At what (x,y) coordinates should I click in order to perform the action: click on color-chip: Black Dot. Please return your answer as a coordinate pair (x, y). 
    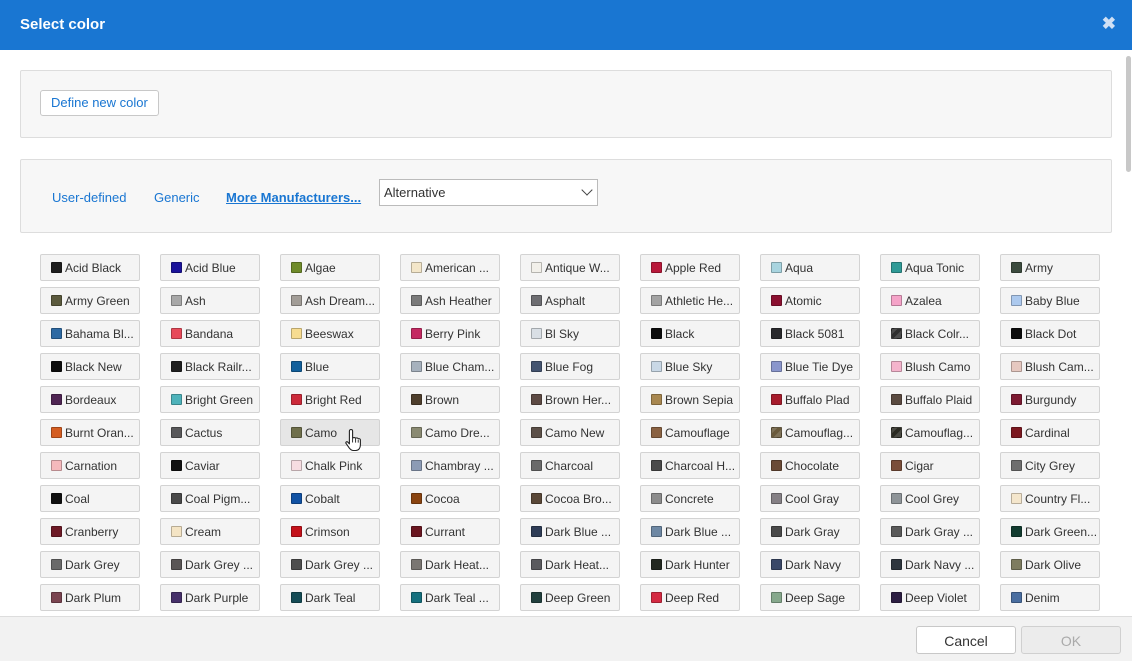
    Looking at the image, I should click on (1050, 333).